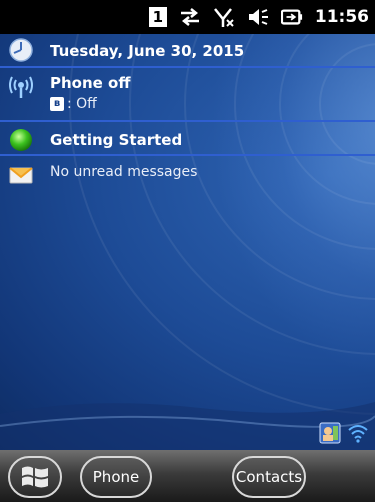 The image size is (375, 502). Describe the element at coordinates (82, 104) in the screenshot. I see `bluetooth-status-text: : Off` at that location.